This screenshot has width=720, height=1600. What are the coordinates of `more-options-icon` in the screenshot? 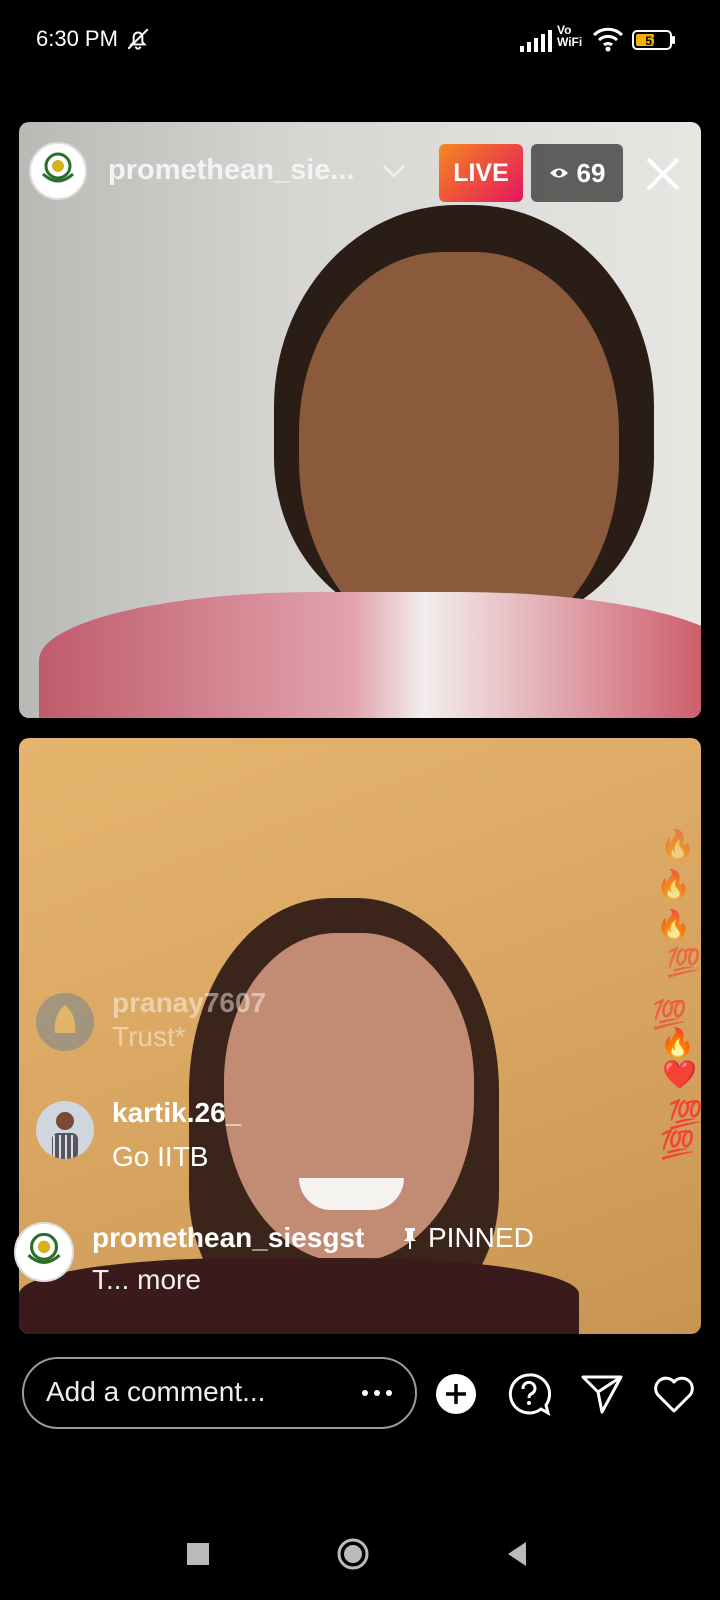 It's located at (377, 1393).